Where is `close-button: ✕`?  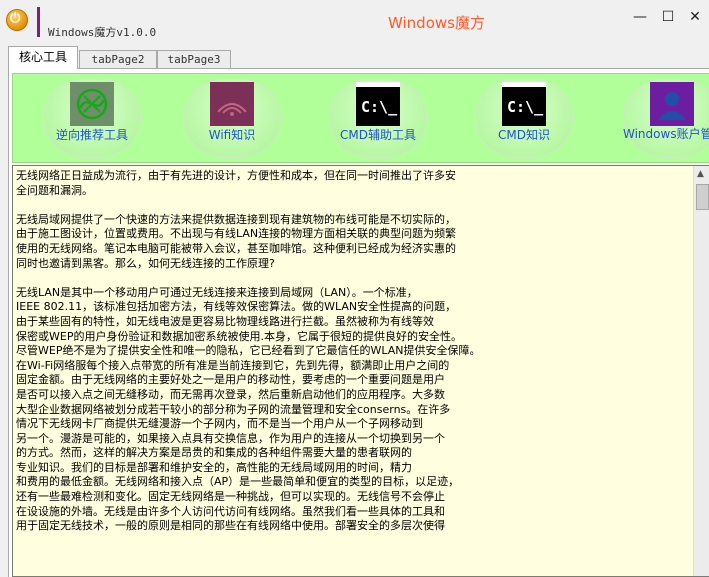 close-button: ✕ is located at coordinates (695, 18).